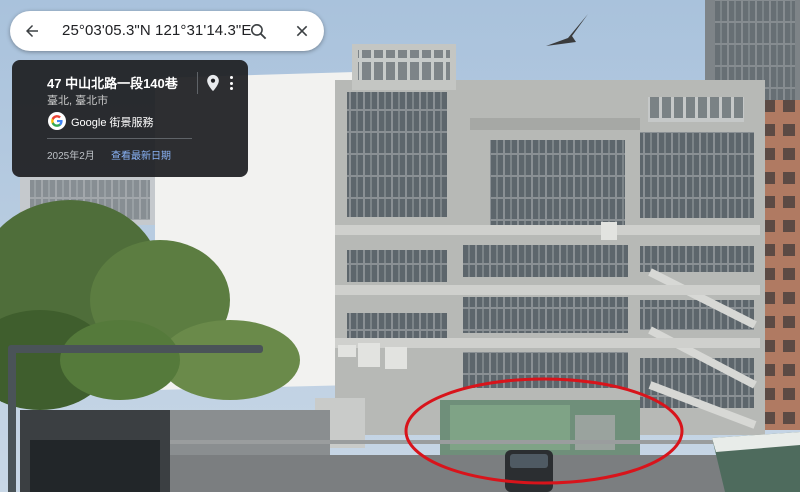 The height and width of the screenshot is (492, 800). I want to click on coordinates-search-bar: 25°03'05.3"N 121°31'14.3"E, so click(167, 31).